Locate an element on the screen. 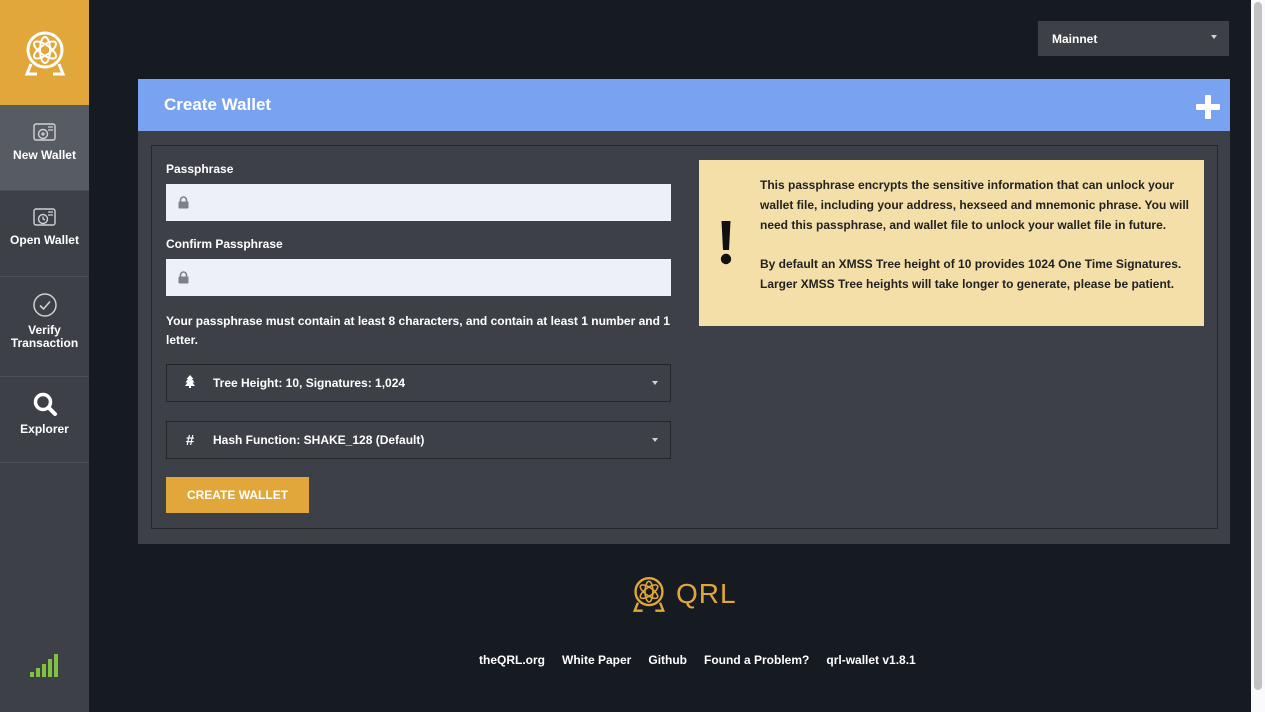 The height and width of the screenshot is (712, 1265). card-header: Create Wallet is located at coordinates (684, 105).